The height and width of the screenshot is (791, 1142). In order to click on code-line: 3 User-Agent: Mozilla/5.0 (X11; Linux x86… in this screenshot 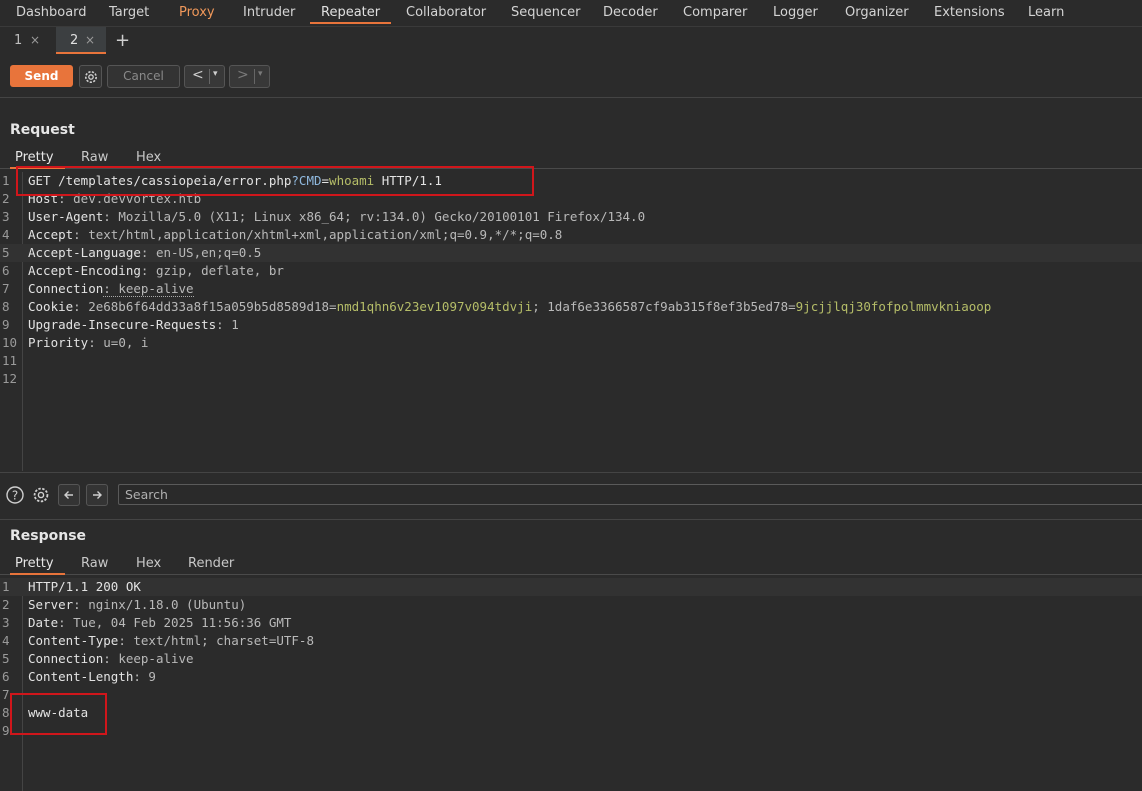, I will do `click(571, 217)`.